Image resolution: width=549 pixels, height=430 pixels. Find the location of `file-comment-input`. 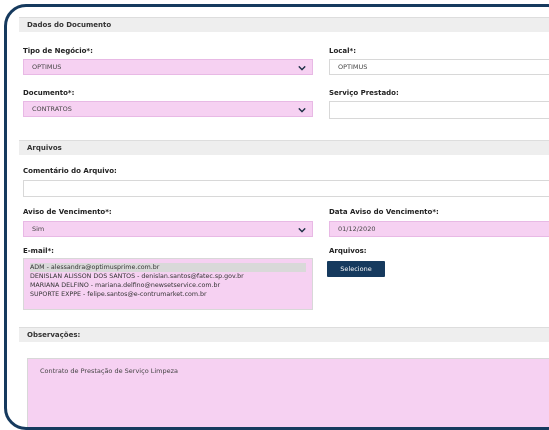

file-comment-input is located at coordinates (286, 188).